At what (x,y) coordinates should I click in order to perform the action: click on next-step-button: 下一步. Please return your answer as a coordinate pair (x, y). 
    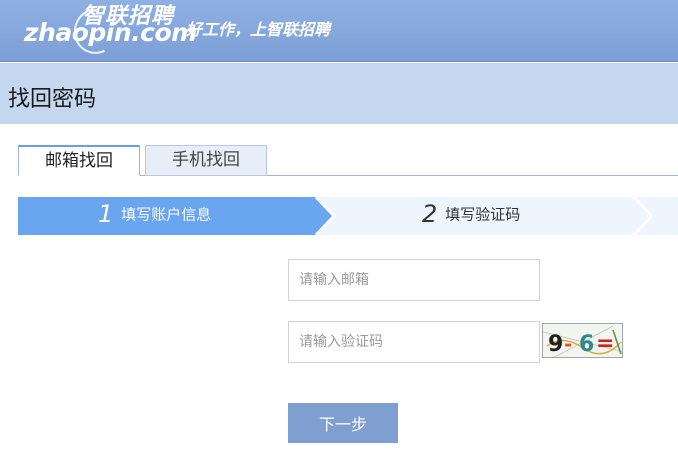
    Looking at the image, I should click on (343, 423).